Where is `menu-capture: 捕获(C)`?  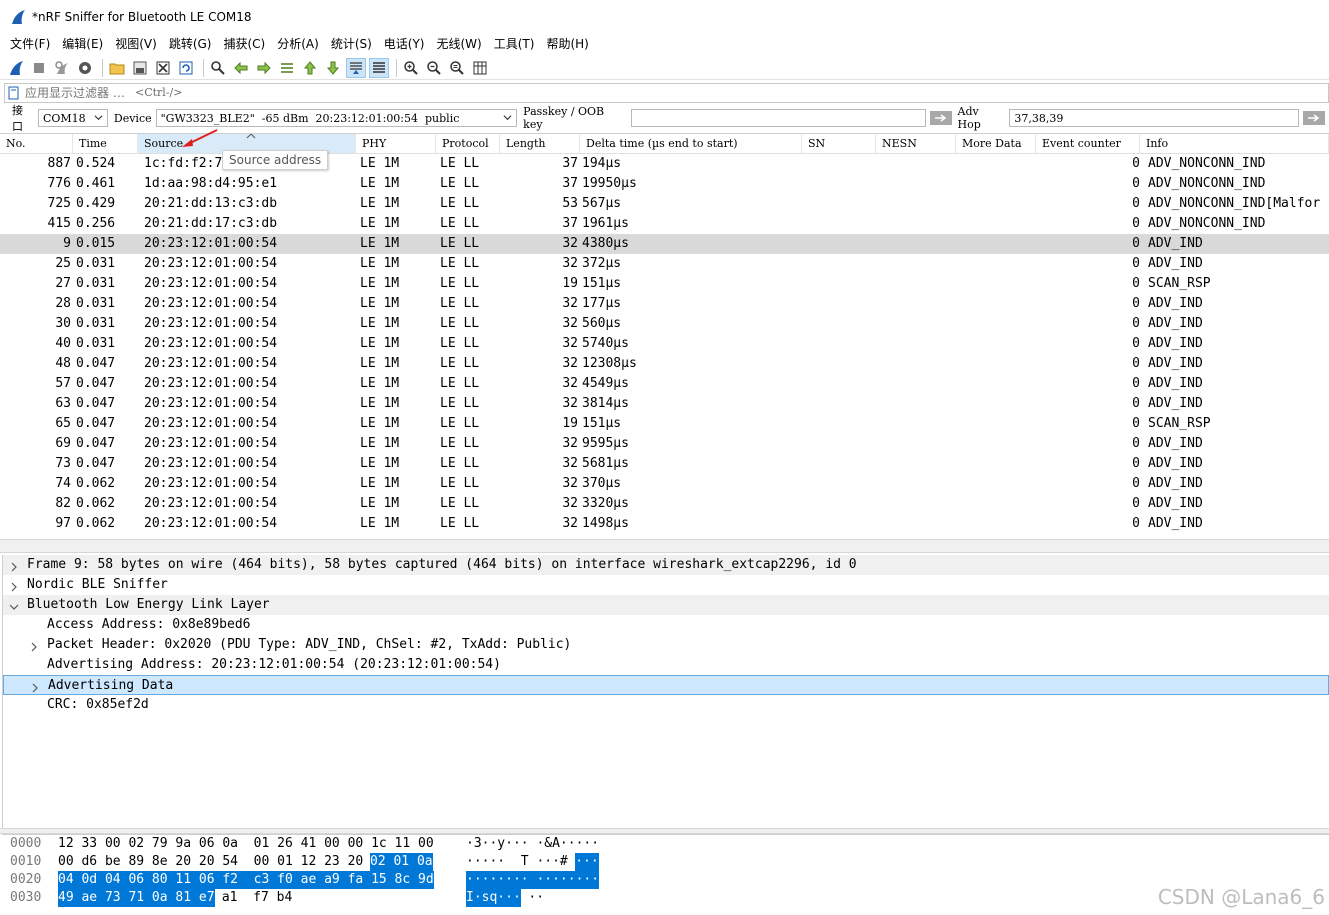
menu-capture: 捕获(C) is located at coordinates (246, 44).